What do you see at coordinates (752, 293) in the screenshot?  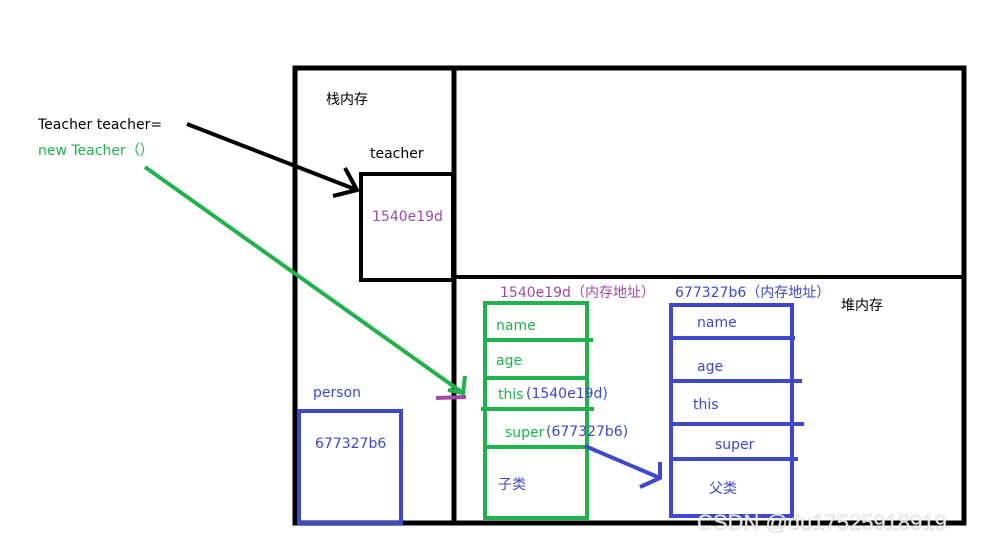 I see `parent-address: 677327b6（内存地址）` at bounding box center [752, 293].